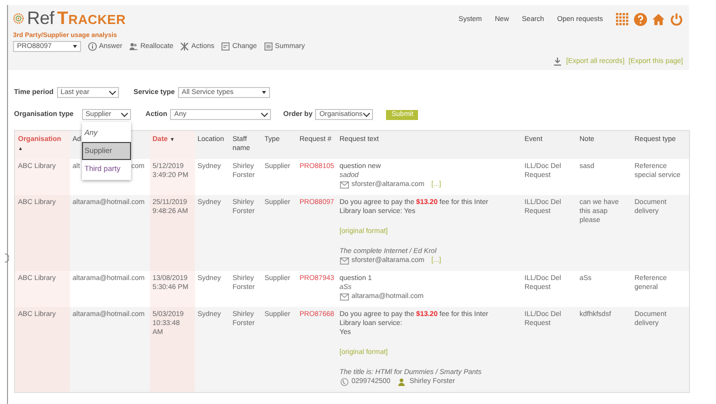 The height and width of the screenshot is (404, 716). I want to click on help-icon, so click(640, 19).